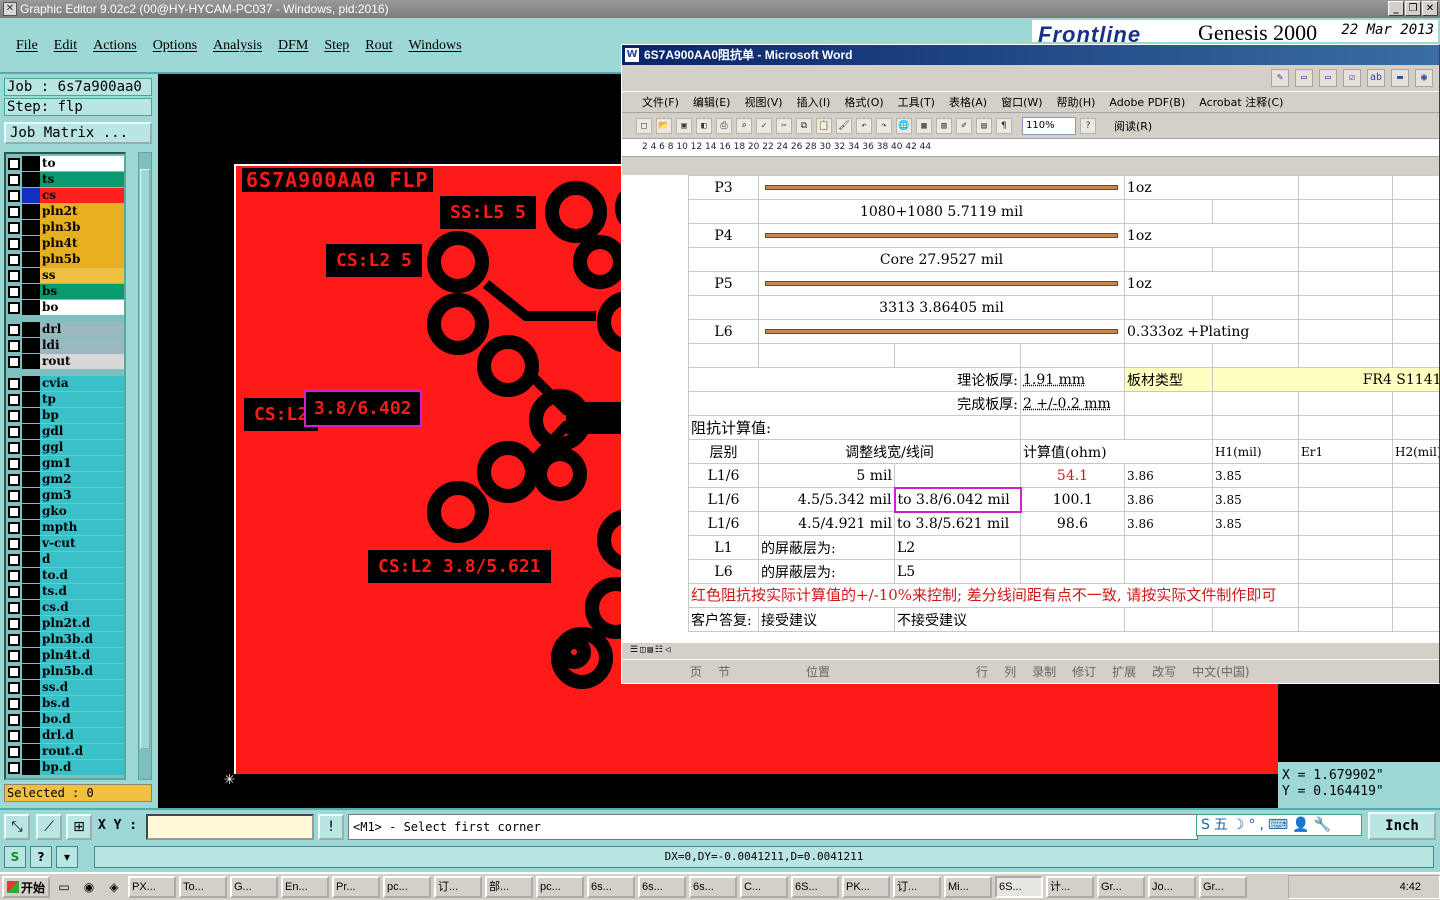 The width and height of the screenshot is (1440, 900). I want to click on layer-name: ss, so click(82, 275).